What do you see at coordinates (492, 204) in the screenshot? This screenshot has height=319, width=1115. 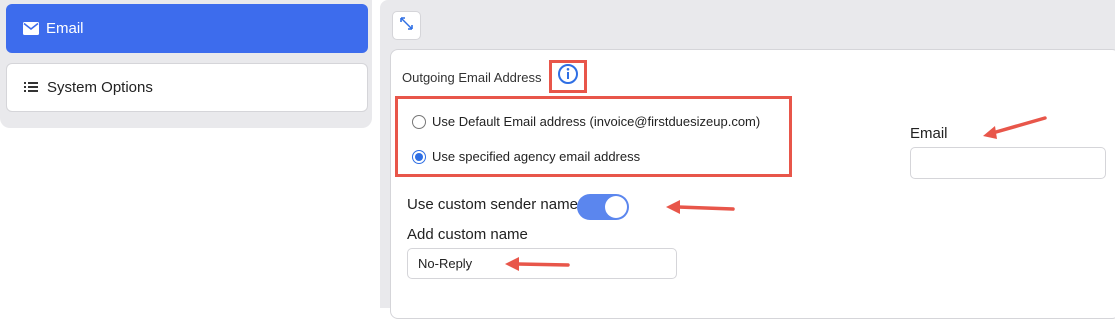 I see `custom-sender-label: Use custom sender name` at bounding box center [492, 204].